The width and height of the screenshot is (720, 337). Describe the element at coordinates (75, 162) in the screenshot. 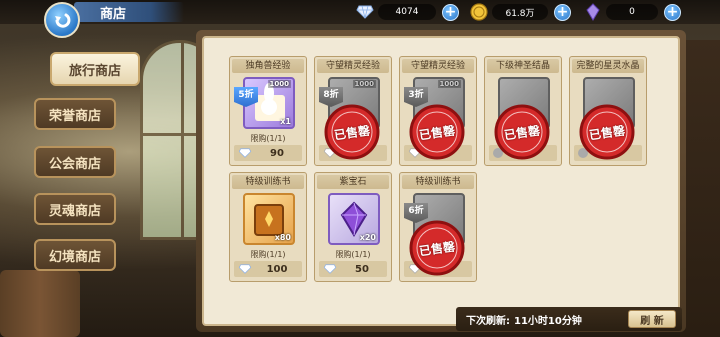

I see `nav-guild-shop: 公会商店` at that location.